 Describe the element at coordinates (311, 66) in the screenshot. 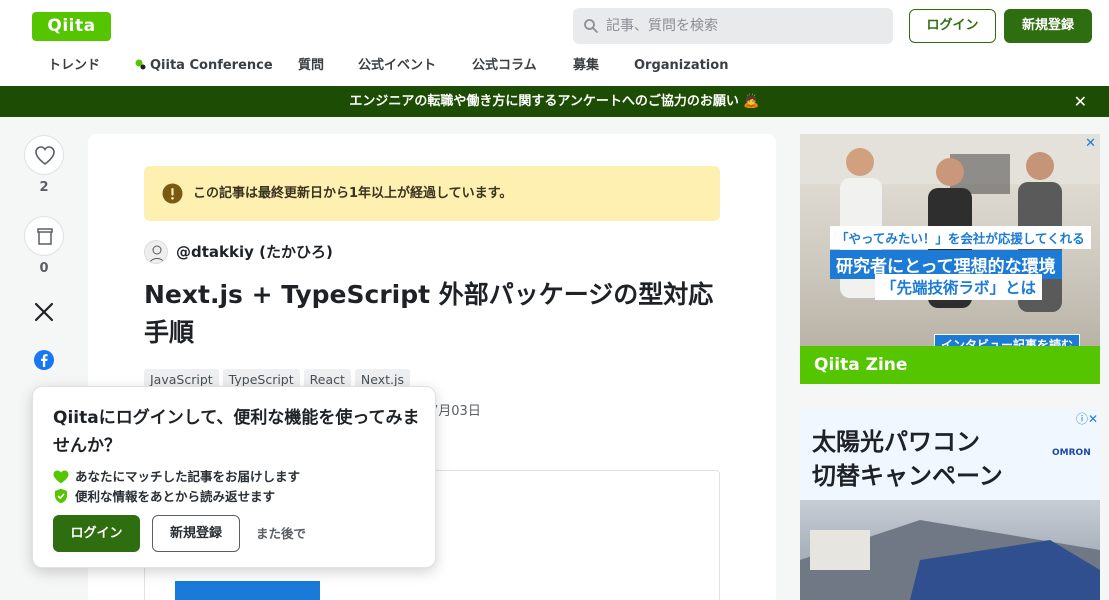

I see `nav-questions: 質問` at that location.